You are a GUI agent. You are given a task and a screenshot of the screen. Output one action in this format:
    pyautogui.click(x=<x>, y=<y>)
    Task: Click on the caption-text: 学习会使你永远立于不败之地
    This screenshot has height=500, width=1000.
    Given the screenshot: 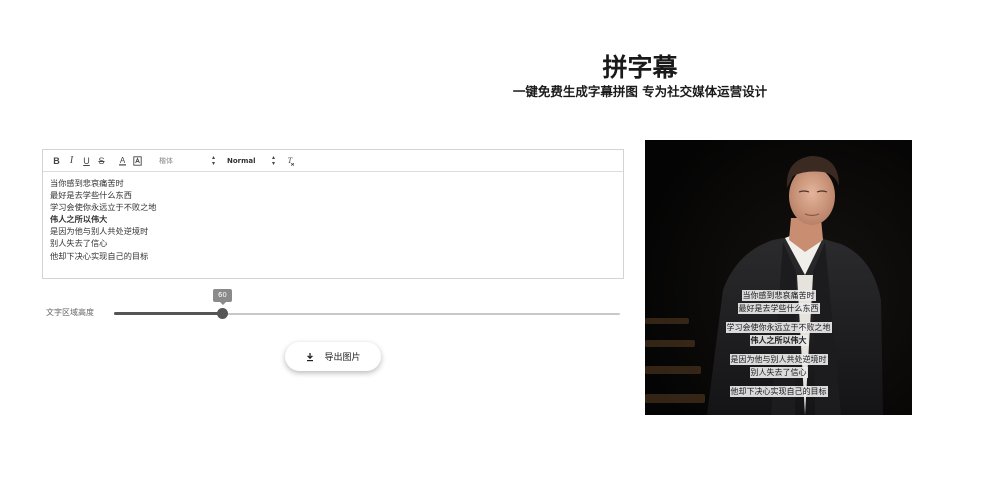 What is the action you would take?
    pyautogui.click(x=778, y=327)
    